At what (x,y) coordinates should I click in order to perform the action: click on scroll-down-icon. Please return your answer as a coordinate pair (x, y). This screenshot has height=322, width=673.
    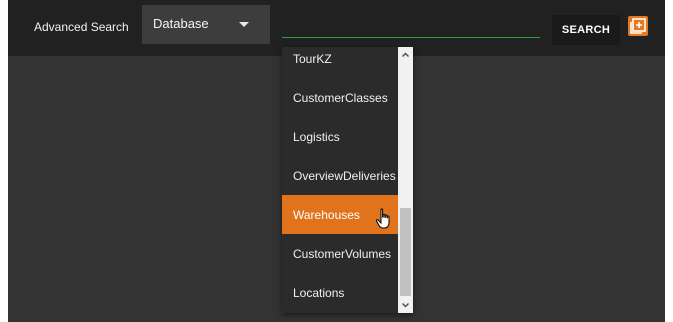
    Looking at the image, I should click on (405, 305).